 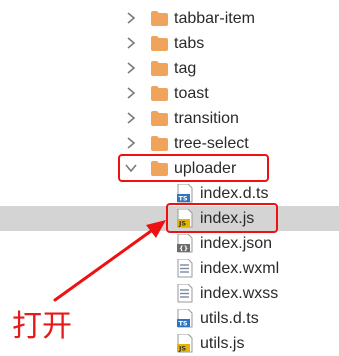 What do you see at coordinates (109, 261) in the screenshot?
I see `annotation-arrow-icon` at bounding box center [109, 261].